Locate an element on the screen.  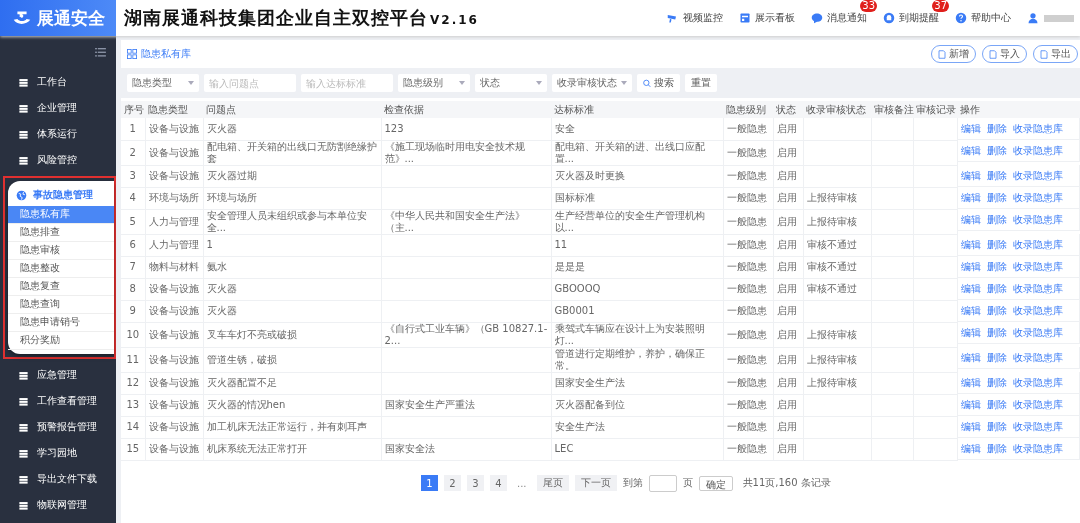
submenu-item: 隐患复查 is located at coordinates (61, 287).